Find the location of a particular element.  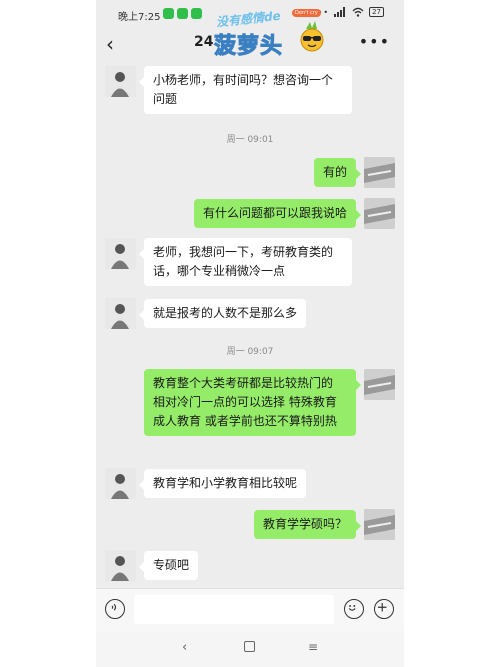

voice-icon is located at coordinates (114, 607).